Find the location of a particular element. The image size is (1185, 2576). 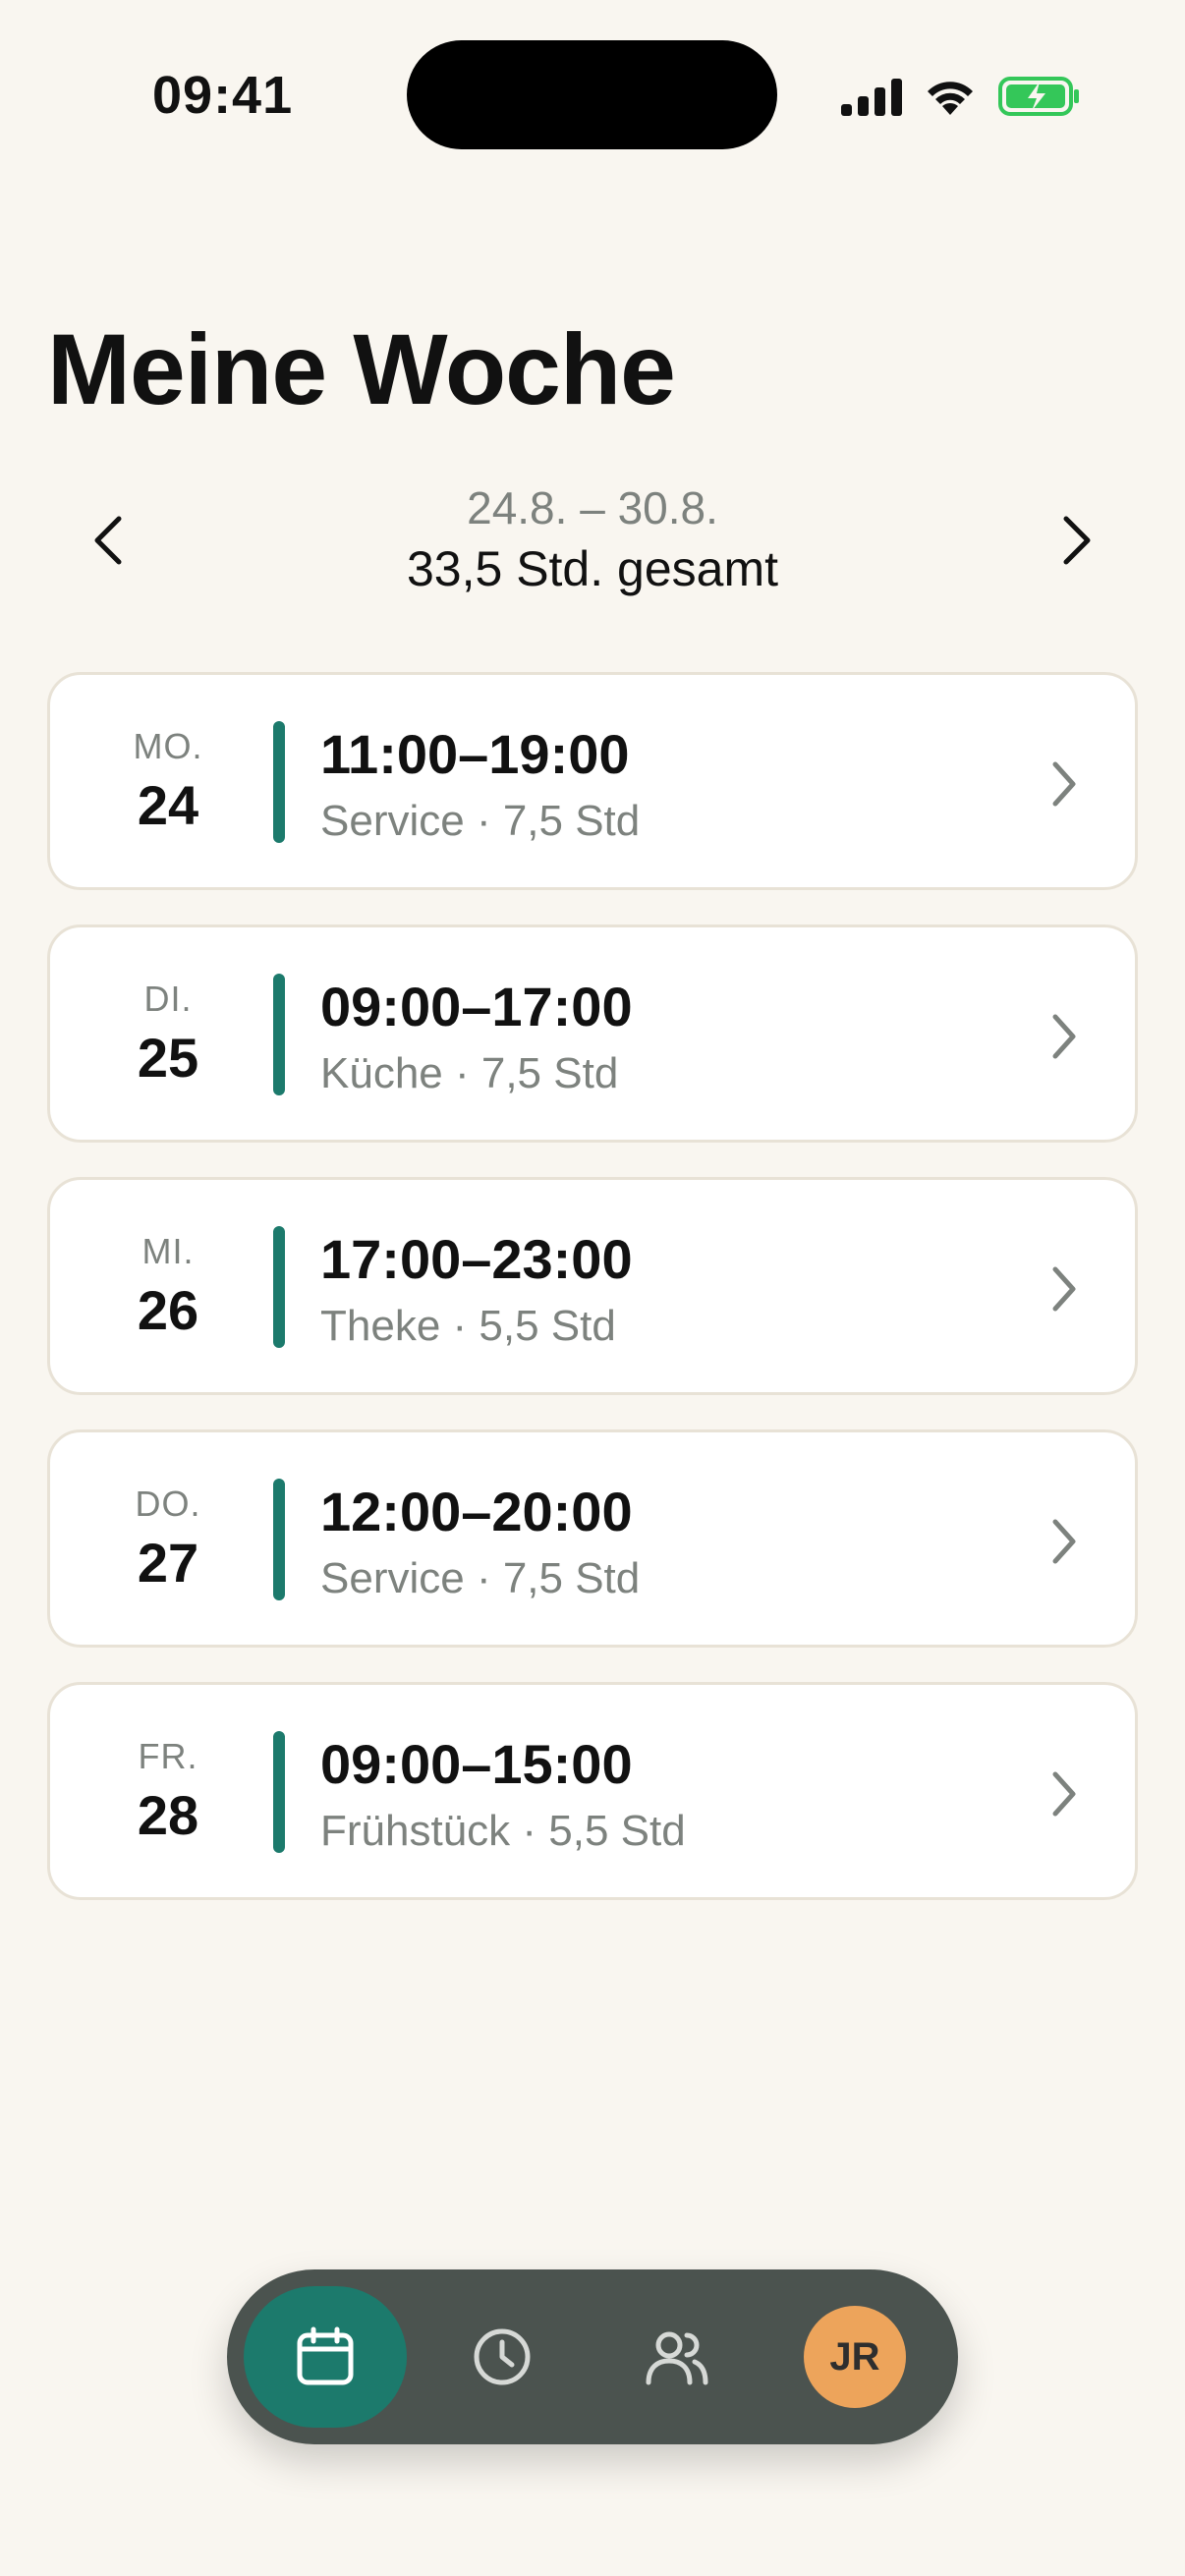

avatar: JR is located at coordinates (855, 2357).